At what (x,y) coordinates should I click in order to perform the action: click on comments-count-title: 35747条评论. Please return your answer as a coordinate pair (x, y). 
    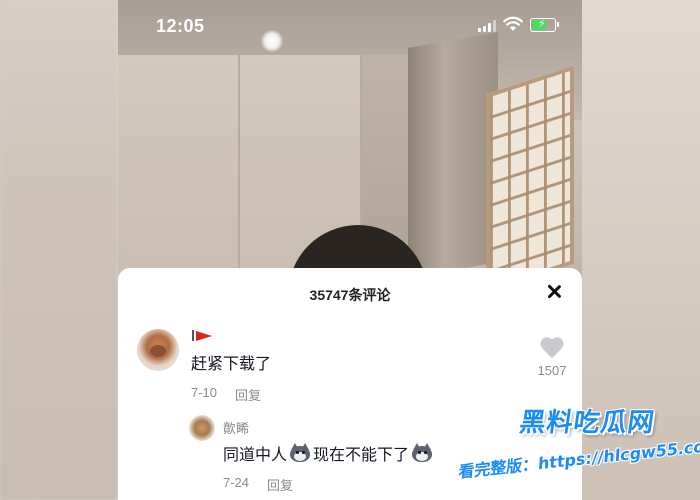
    Looking at the image, I should click on (350, 295).